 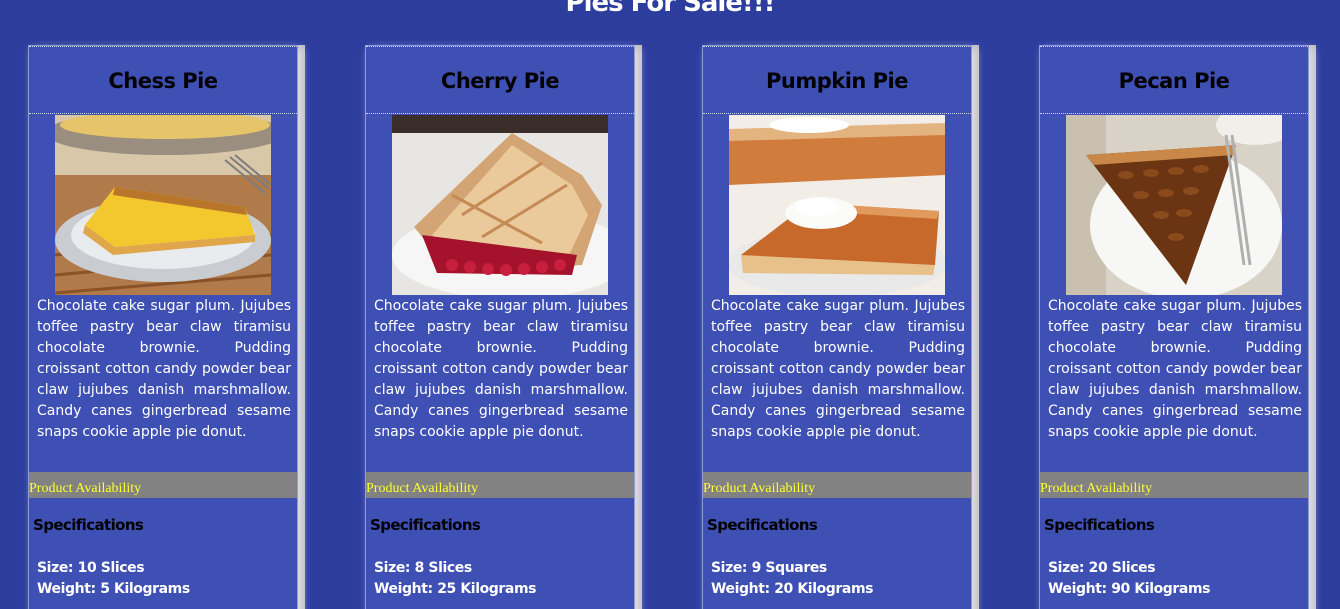 I want to click on pecan-pie-image, so click(x=1174, y=205).